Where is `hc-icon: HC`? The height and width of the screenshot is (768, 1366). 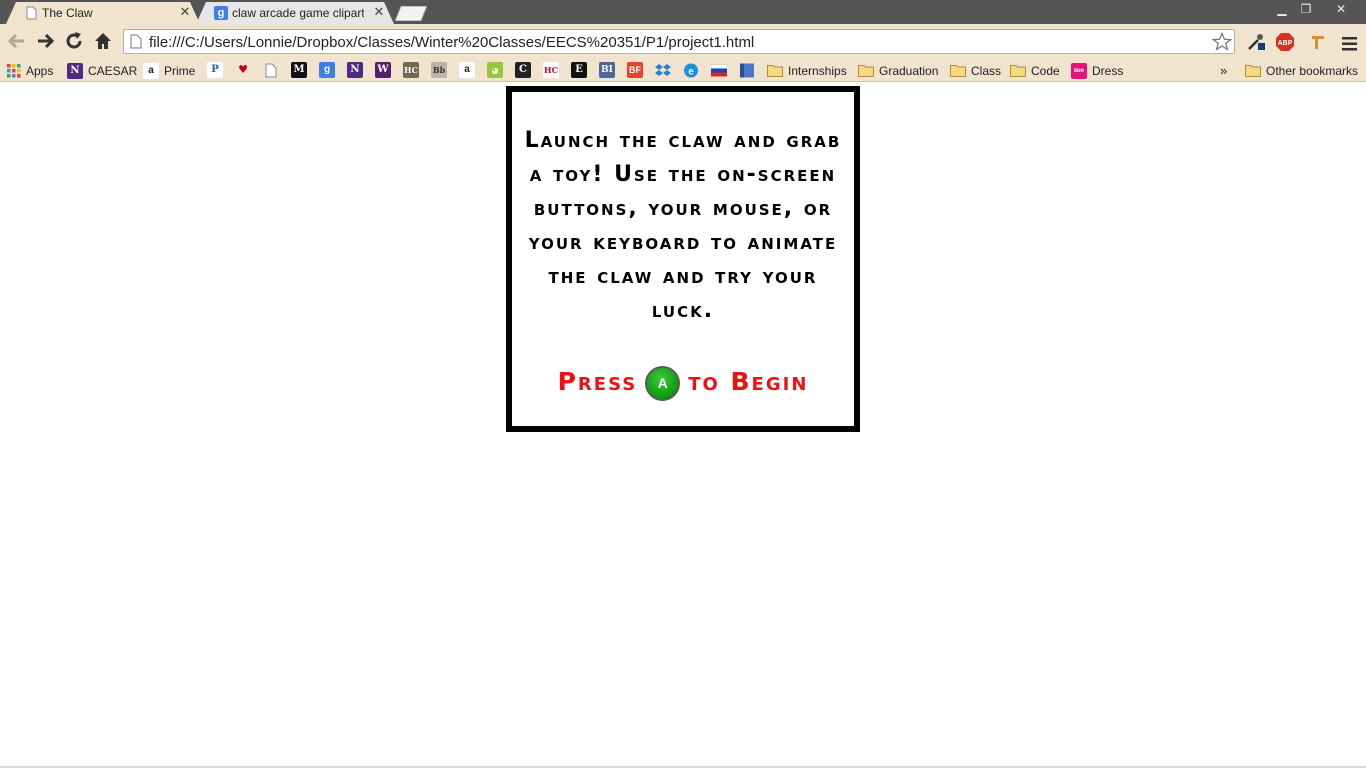 hc-icon: HC is located at coordinates (411, 70).